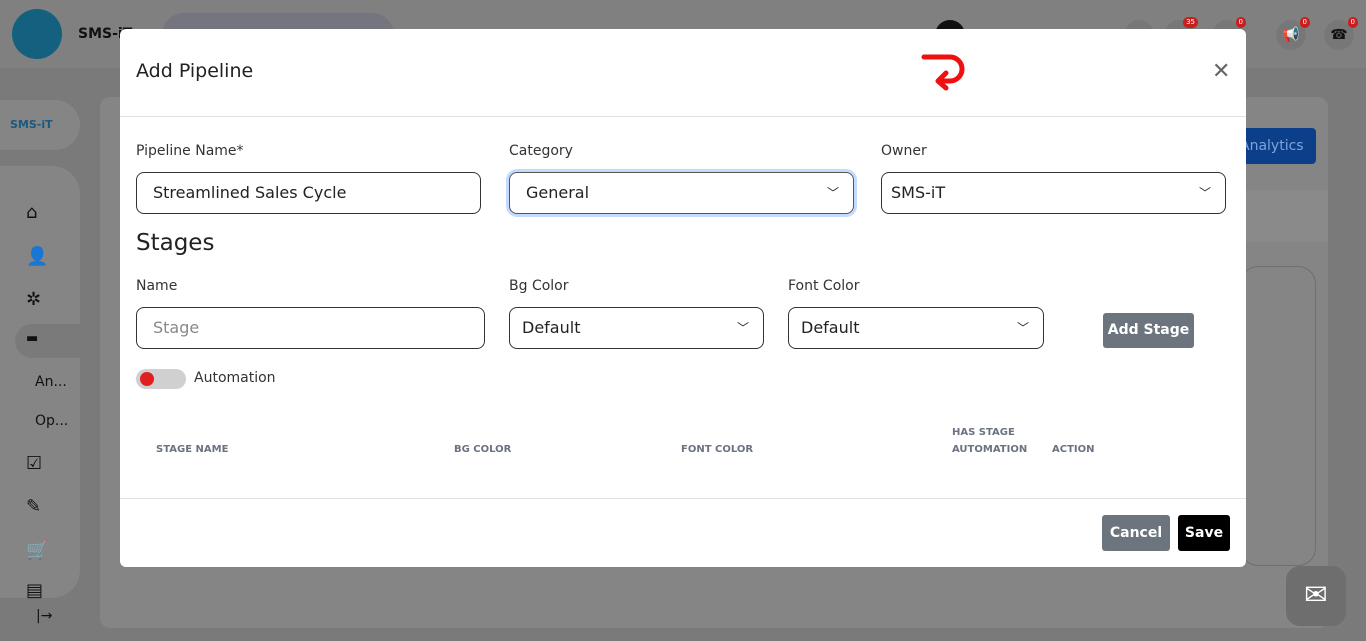  Describe the element at coordinates (147, 379) in the screenshot. I see `toggle-knob` at that location.